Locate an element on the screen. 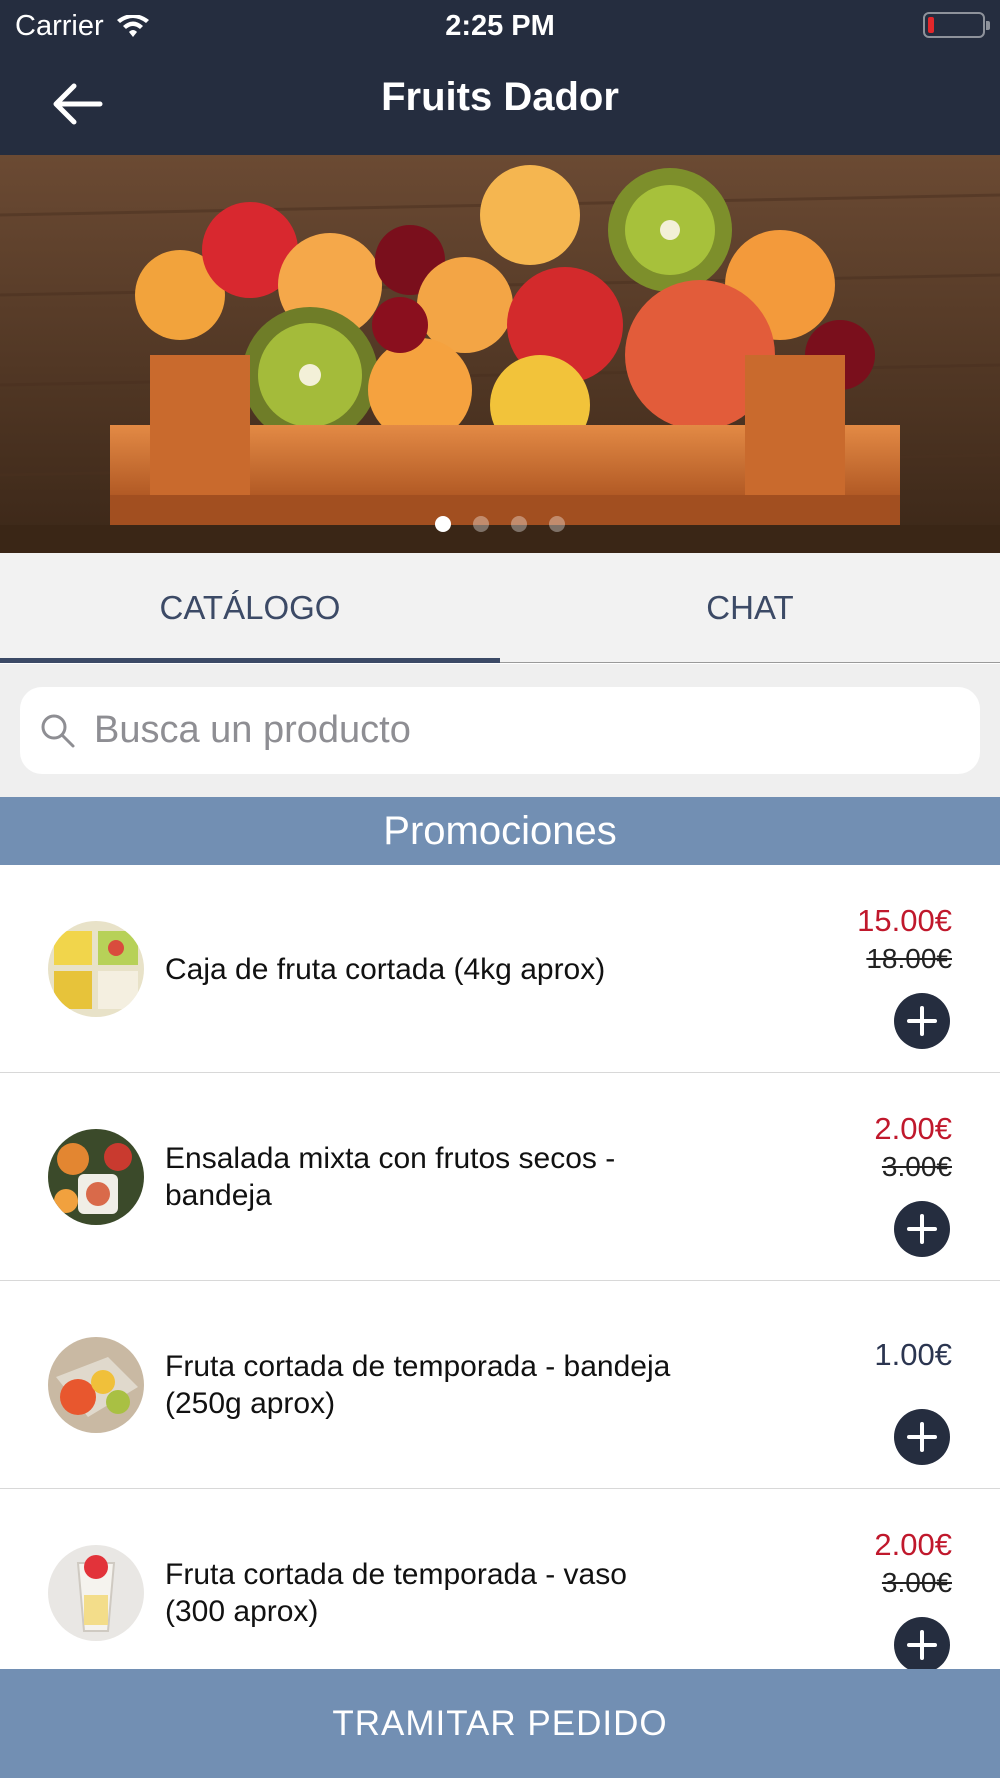 This screenshot has height=1778, width=1000. search-box is located at coordinates (500, 730).